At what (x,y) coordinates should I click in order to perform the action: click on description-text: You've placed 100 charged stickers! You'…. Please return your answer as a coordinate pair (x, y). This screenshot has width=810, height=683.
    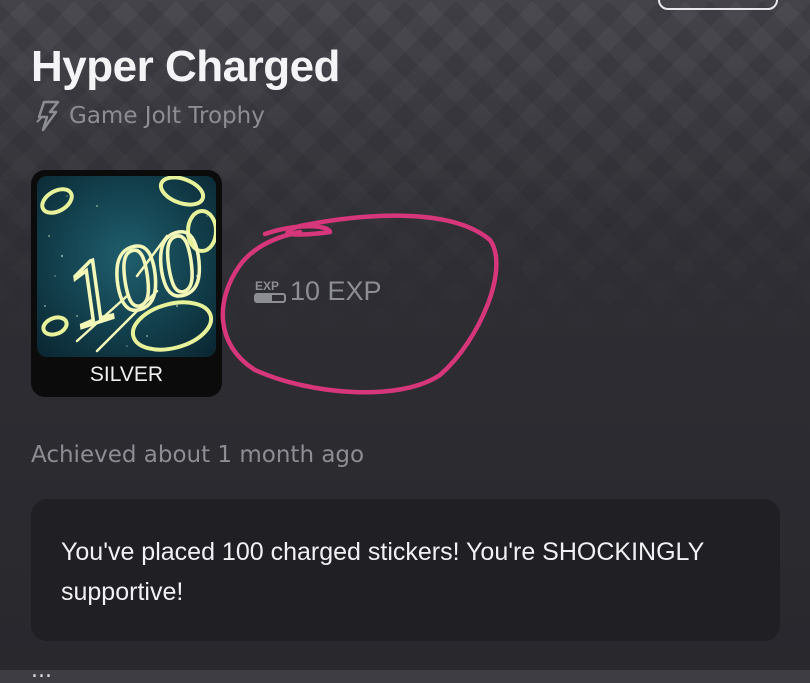
    Looking at the image, I should click on (382, 572).